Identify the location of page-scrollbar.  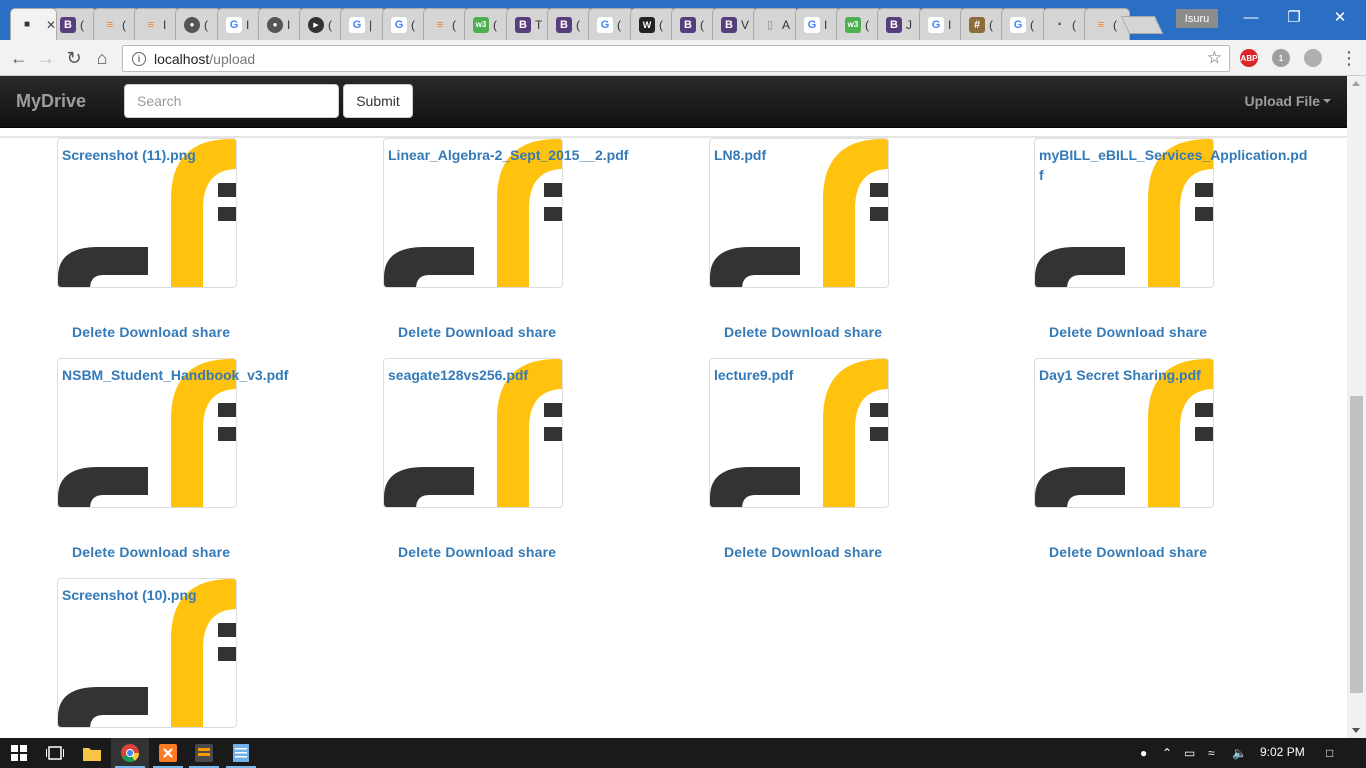
(1356, 407).